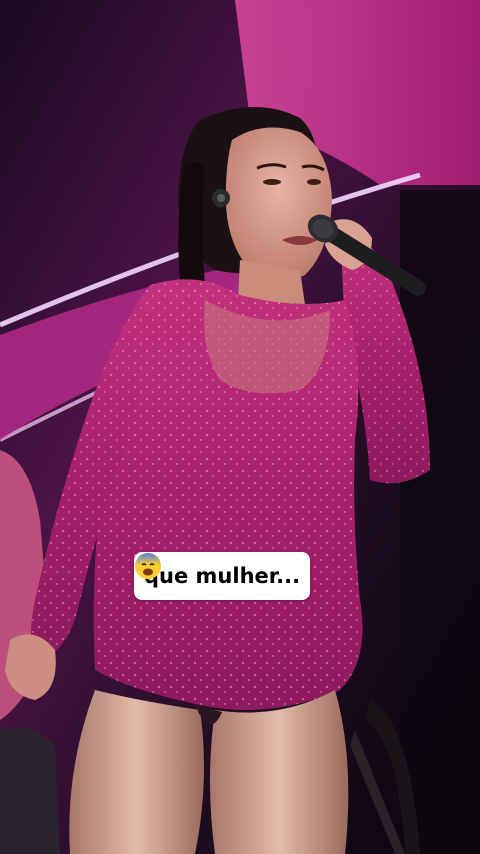  Describe the element at coordinates (148, 566) in the screenshot. I see `anxious-sweat-emoji-icon` at that location.